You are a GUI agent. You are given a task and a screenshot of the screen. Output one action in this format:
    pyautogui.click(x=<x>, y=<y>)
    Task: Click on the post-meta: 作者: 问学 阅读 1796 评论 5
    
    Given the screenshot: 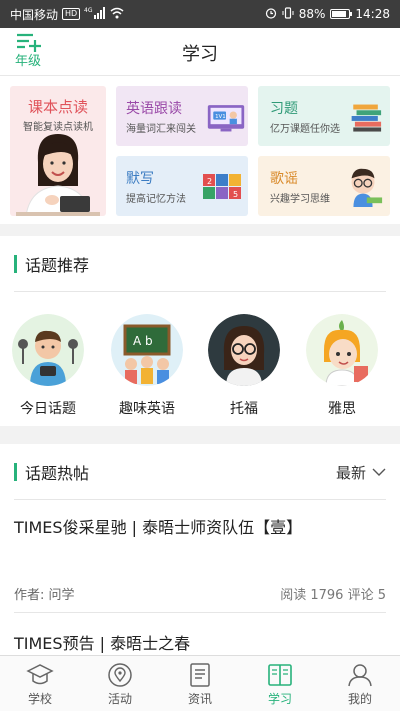 What is the action you would take?
    pyautogui.click(x=200, y=593)
    